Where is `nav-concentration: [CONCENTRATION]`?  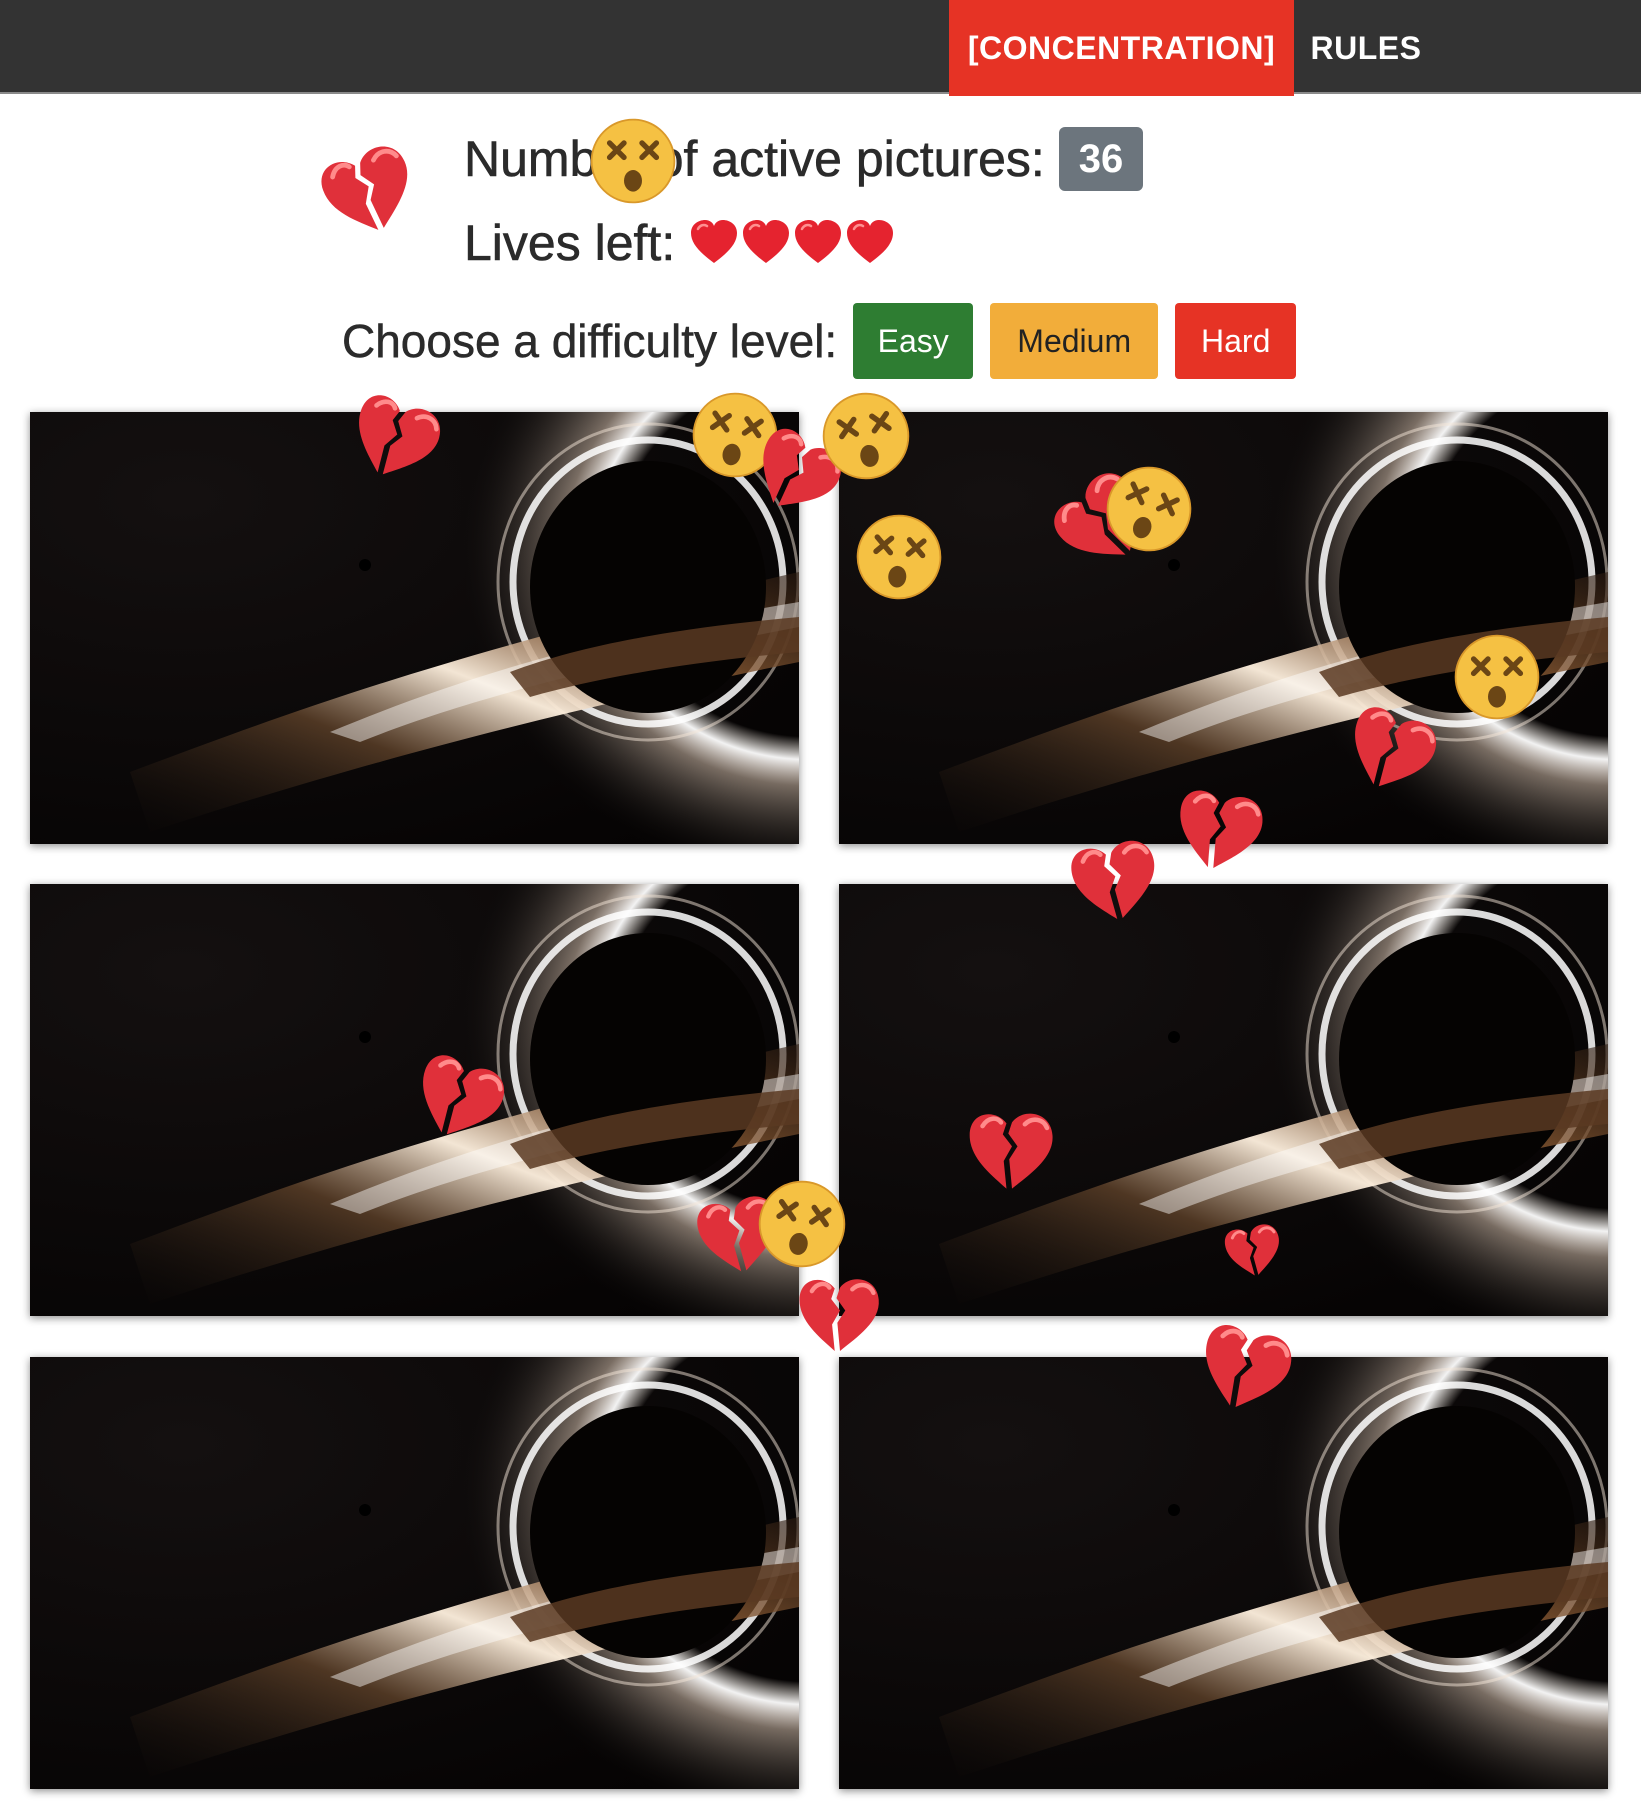
nav-concentration: [CONCENTRATION] is located at coordinates (1121, 48).